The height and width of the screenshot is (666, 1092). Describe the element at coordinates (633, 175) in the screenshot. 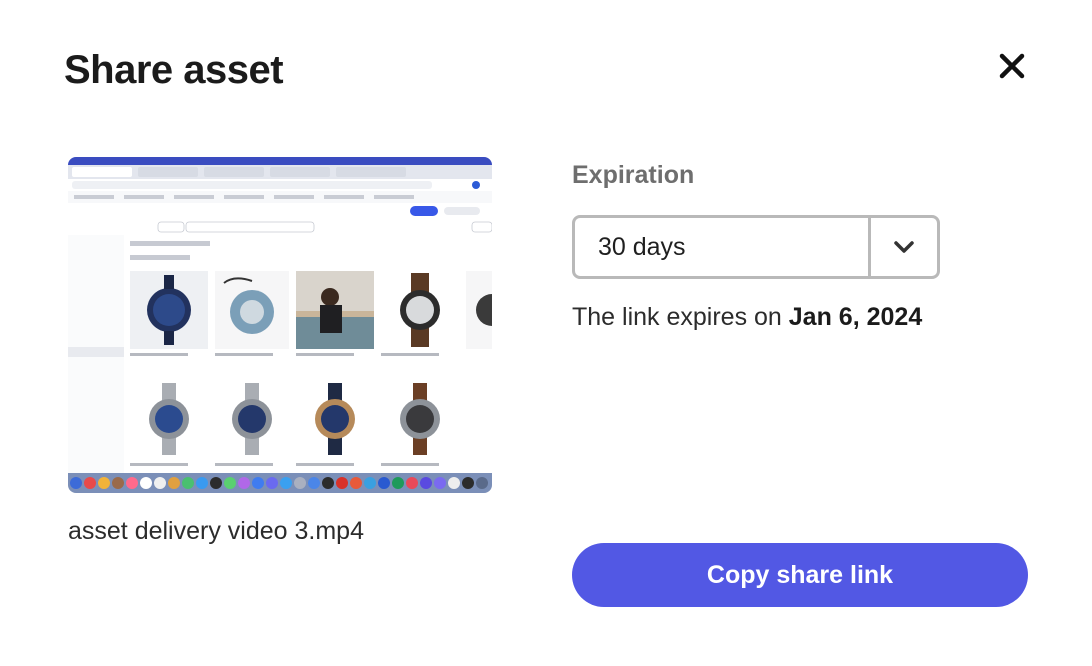

I see `expiration-label: Expiration` at that location.